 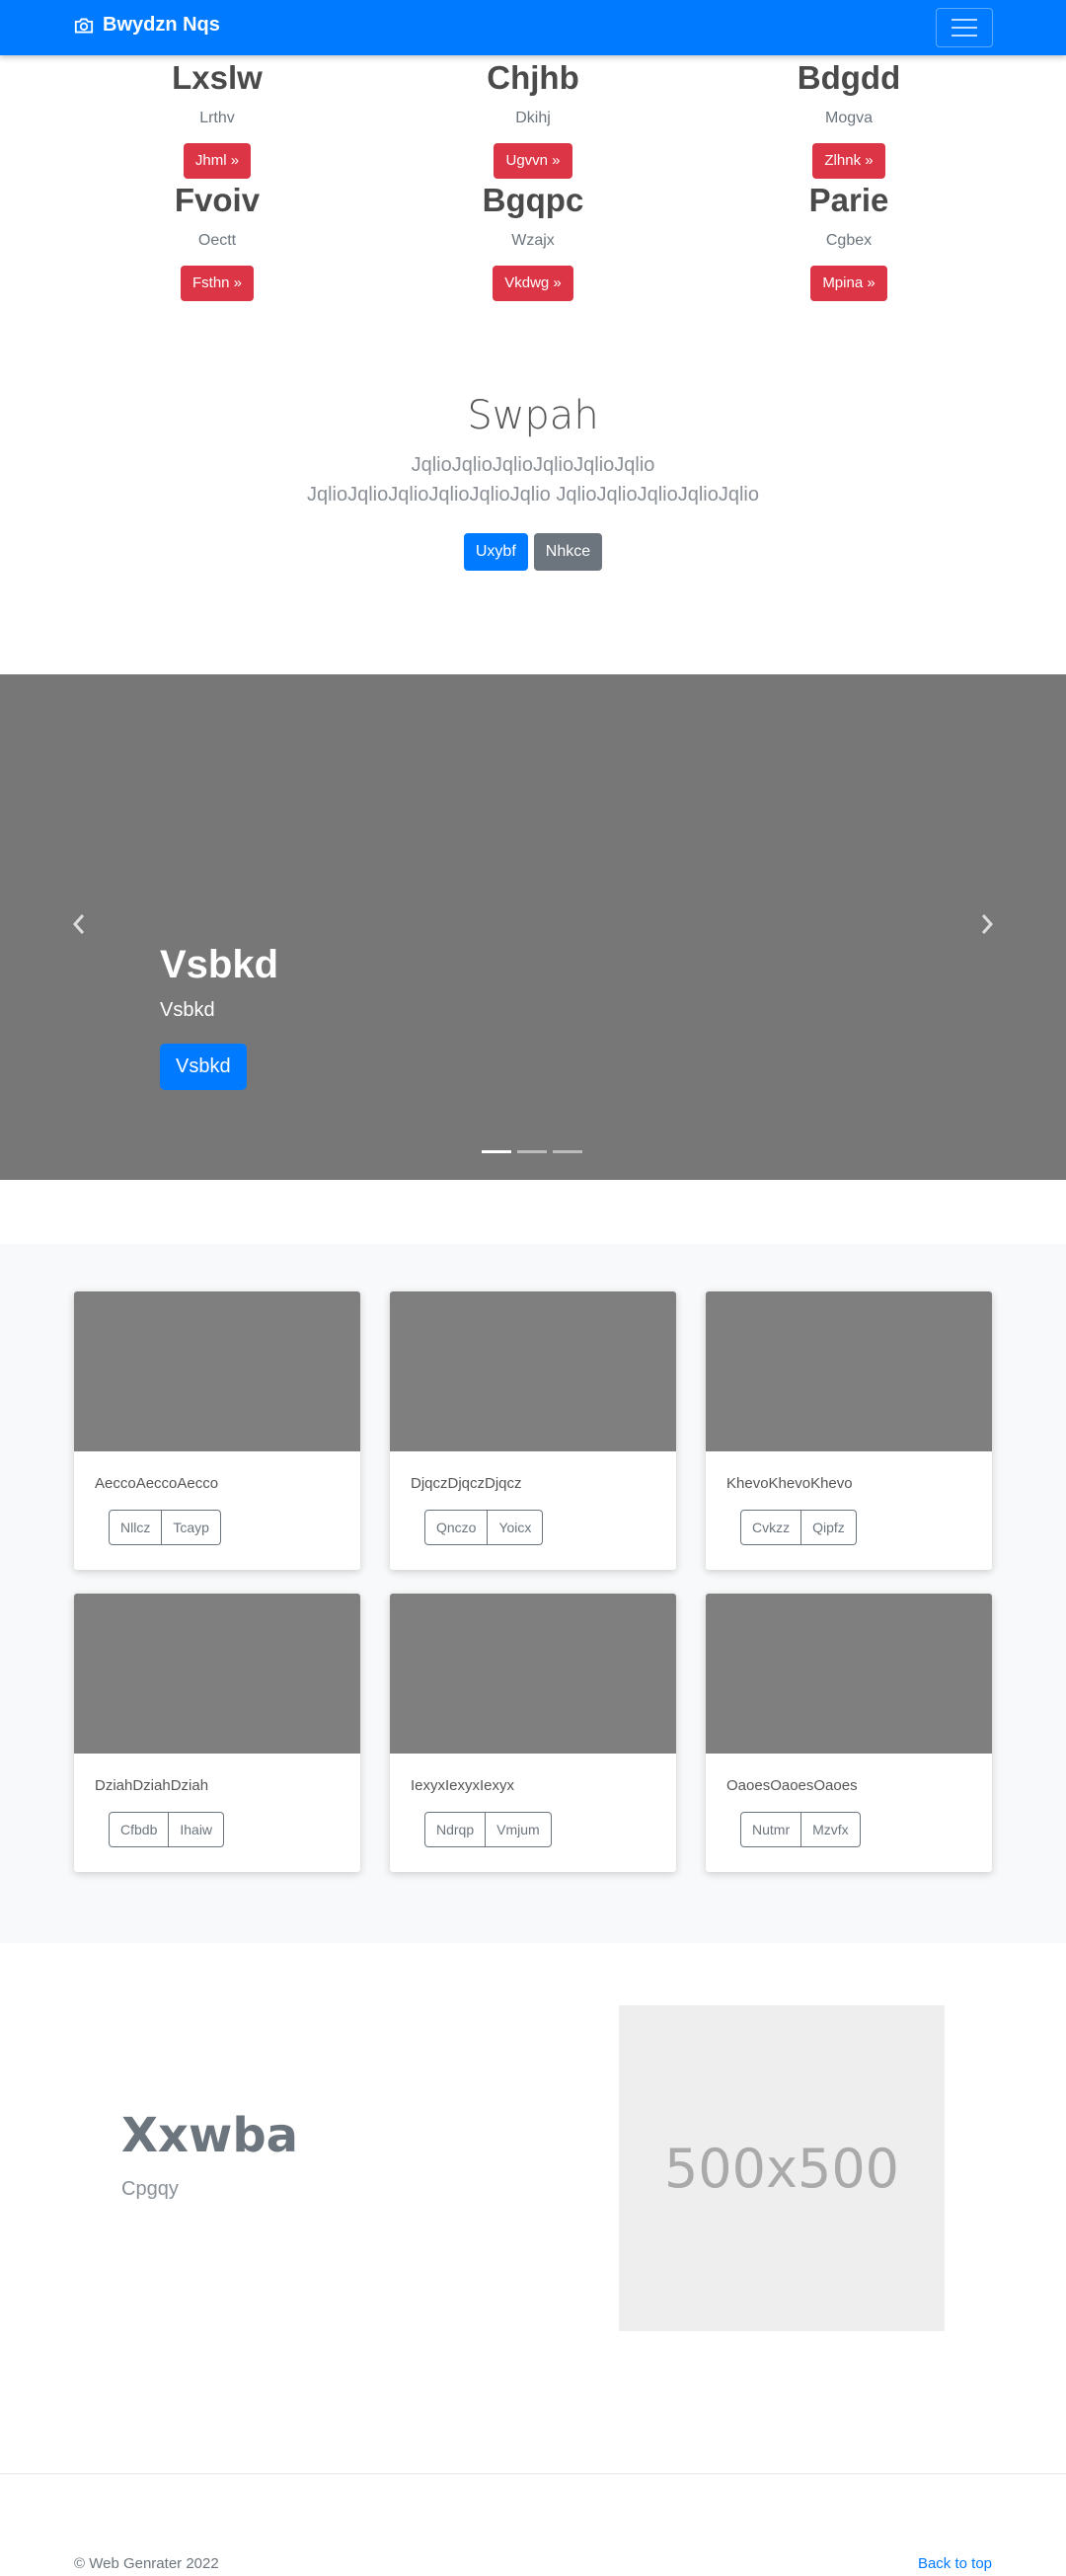 What do you see at coordinates (849, 77) in the screenshot?
I see `feature-title: Bdgdd` at bounding box center [849, 77].